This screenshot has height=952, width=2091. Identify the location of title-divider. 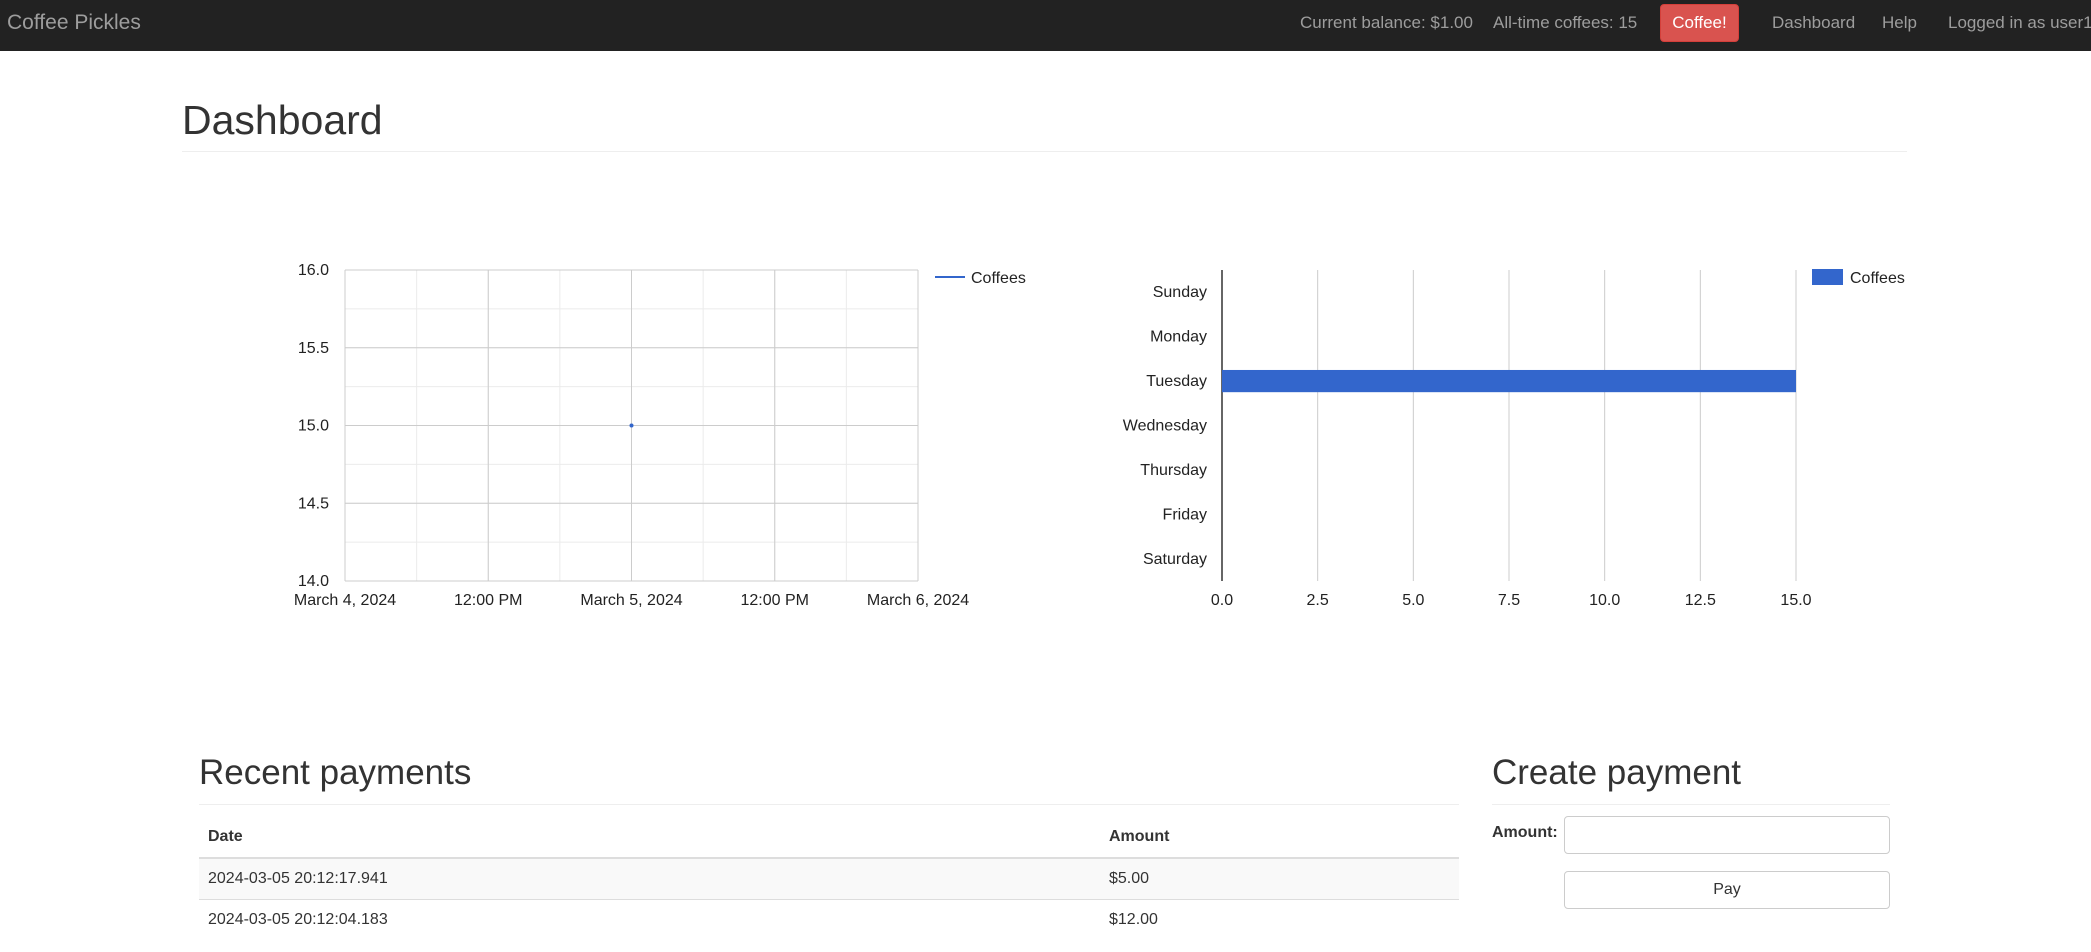
(1044, 151).